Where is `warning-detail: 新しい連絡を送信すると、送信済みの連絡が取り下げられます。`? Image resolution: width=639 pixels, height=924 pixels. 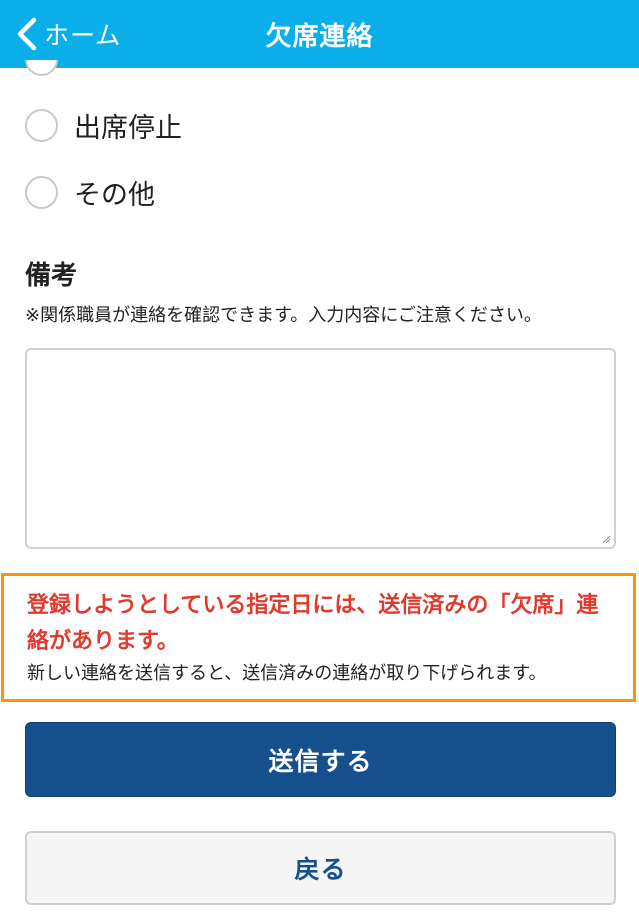
warning-detail: 新しい連絡を送信すると、送信済みの連絡が取り下げられます。 is located at coordinates (287, 673).